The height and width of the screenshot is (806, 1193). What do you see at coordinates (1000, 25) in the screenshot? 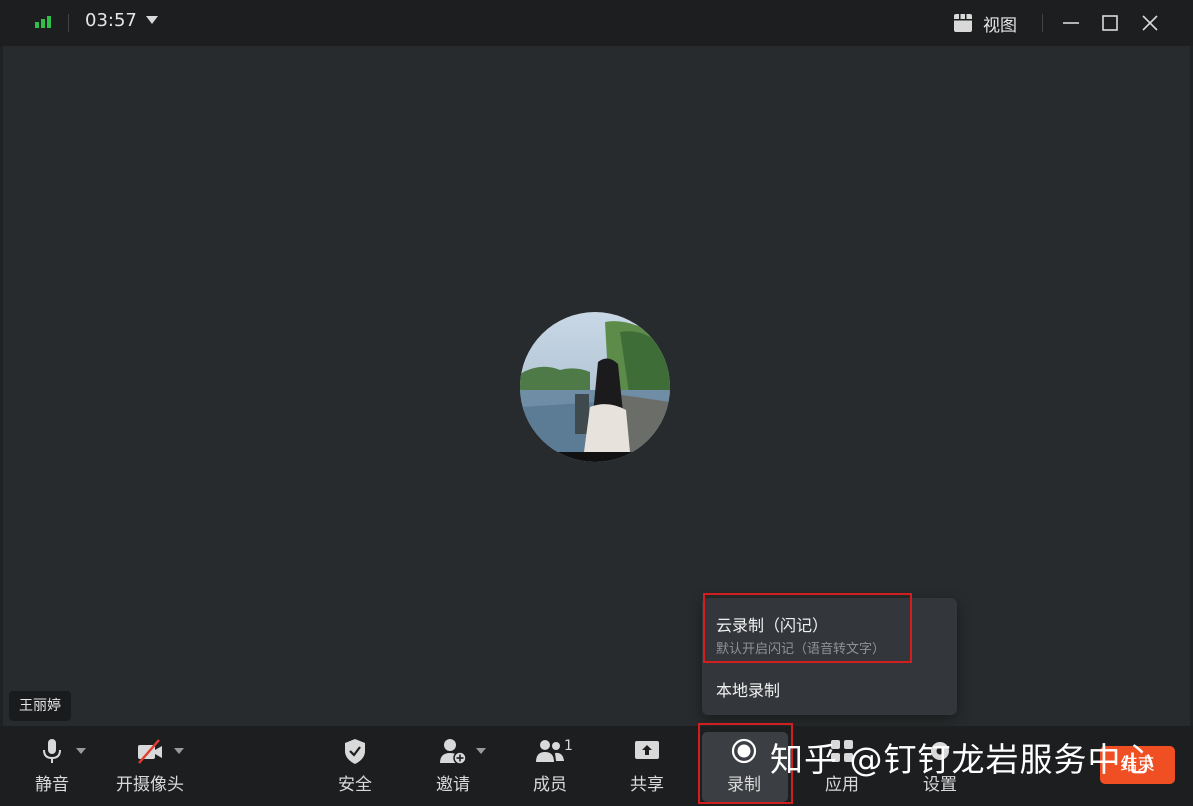
I see `view-label: 视图` at bounding box center [1000, 25].